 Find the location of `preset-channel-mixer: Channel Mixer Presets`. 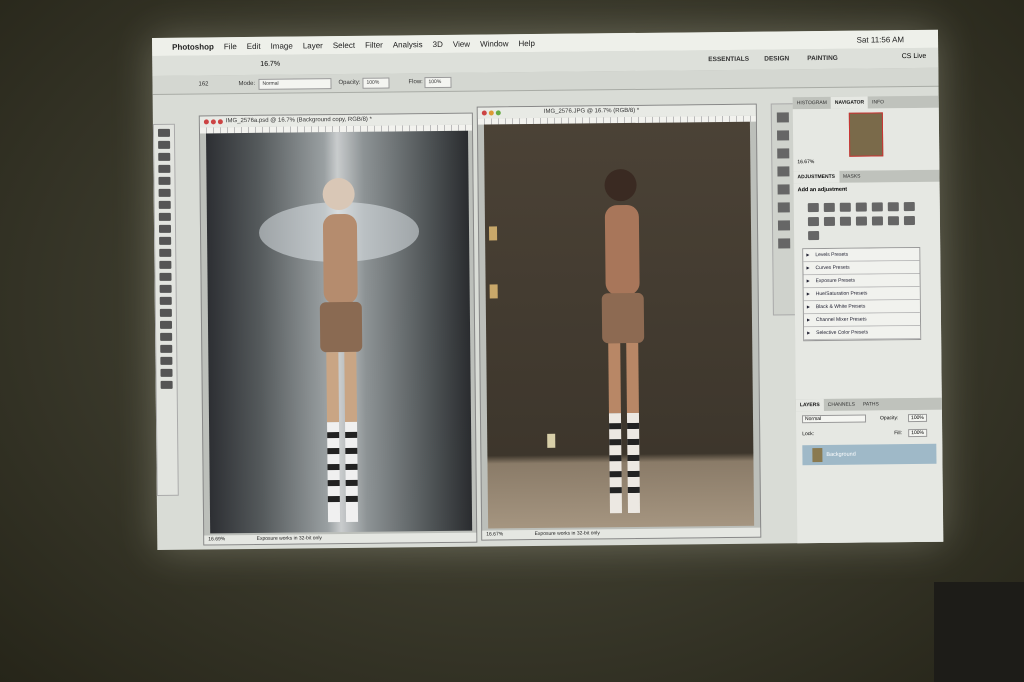

preset-channel-mixer: Channel Mixer Presets is located at coordinates (862, 320).